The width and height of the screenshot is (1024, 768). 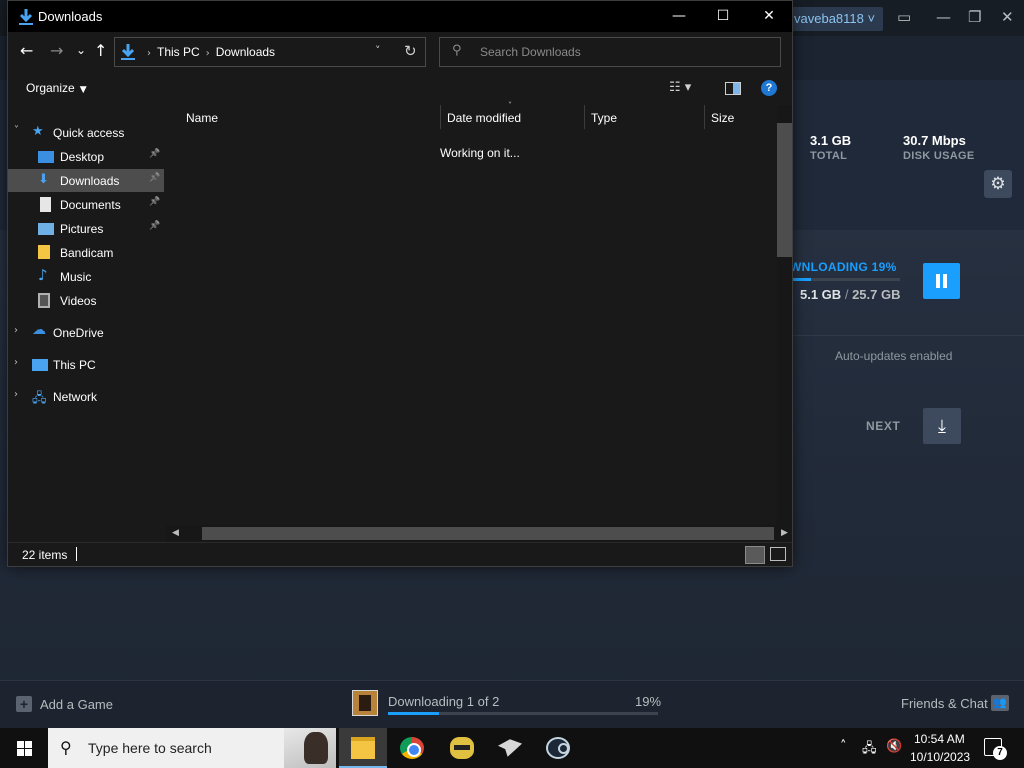 I want to click on breadcrumb-this-pc: This PC, so click(x=178, y=52).